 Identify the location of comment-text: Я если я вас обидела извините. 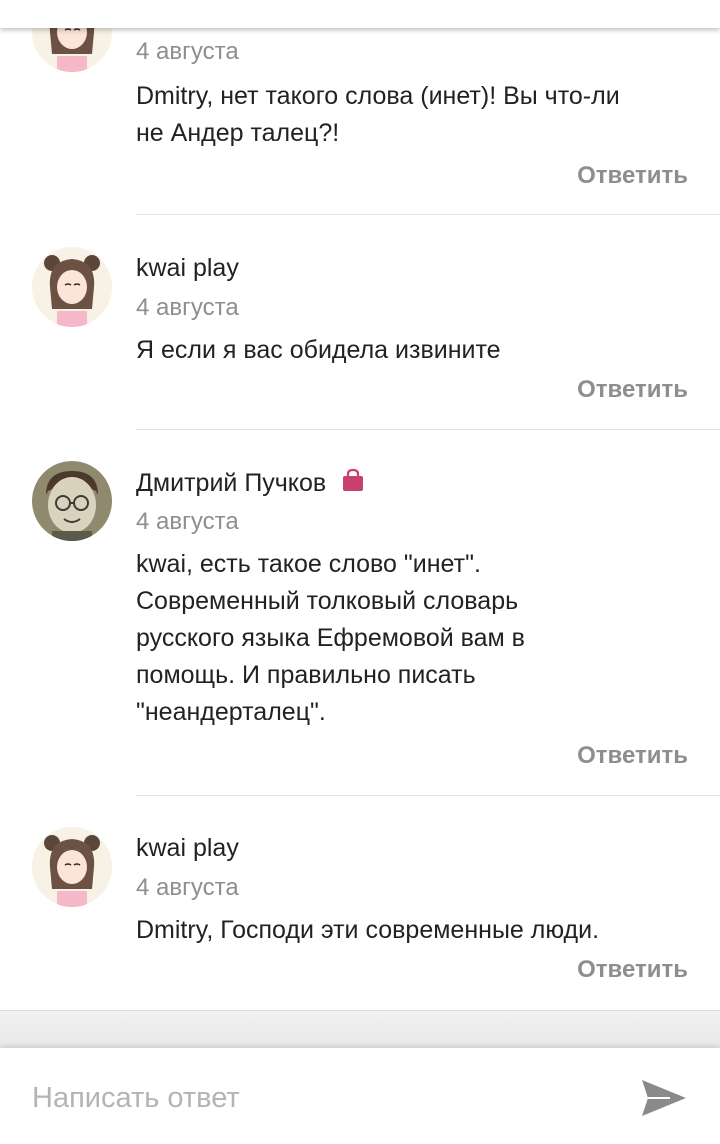
(416, 350).